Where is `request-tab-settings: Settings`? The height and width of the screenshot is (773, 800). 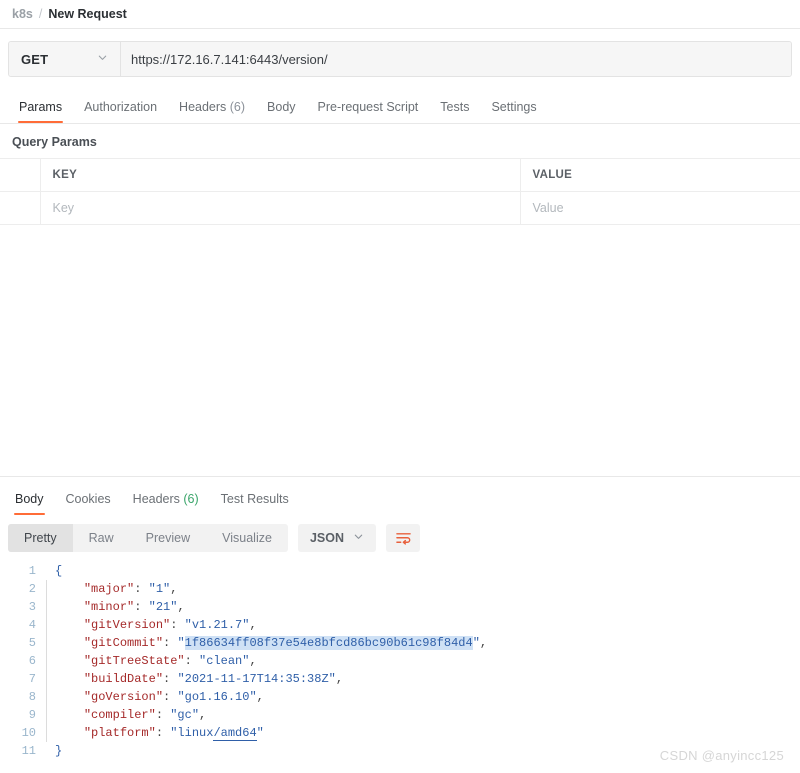
request-tab-settings: Settings is located at coordinates (513, 111).